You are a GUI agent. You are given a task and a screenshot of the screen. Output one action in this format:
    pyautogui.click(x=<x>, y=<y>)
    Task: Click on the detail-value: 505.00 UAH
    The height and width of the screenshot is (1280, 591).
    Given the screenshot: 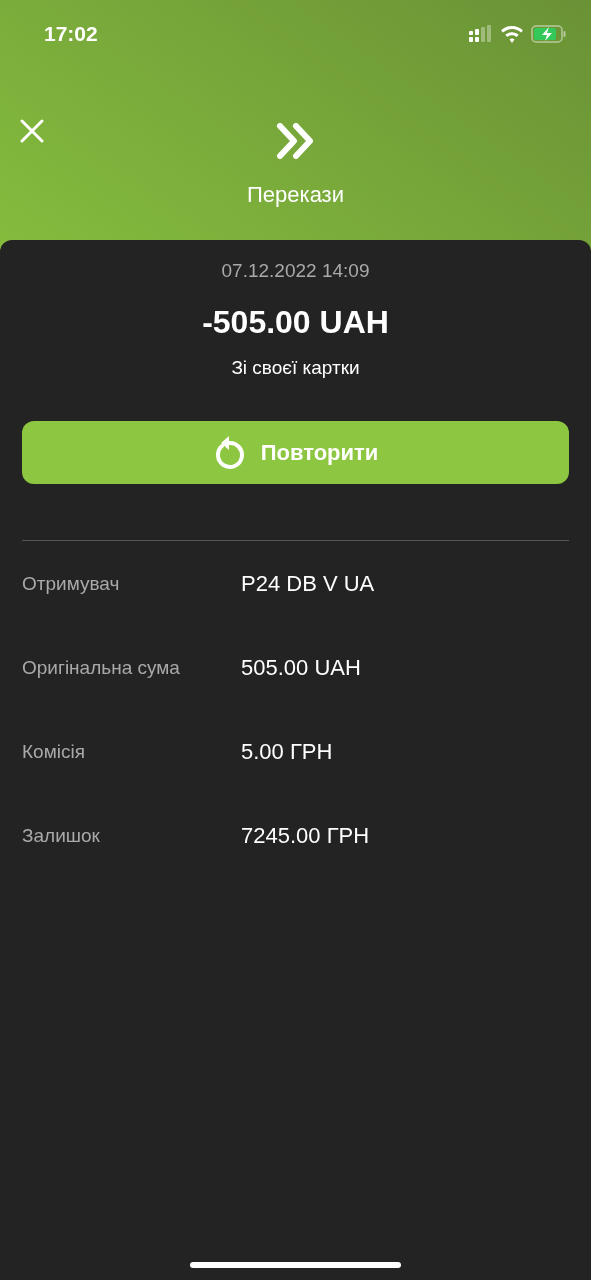 What is the action you would take?
    pyautogui.click(x=301, y=668)
    